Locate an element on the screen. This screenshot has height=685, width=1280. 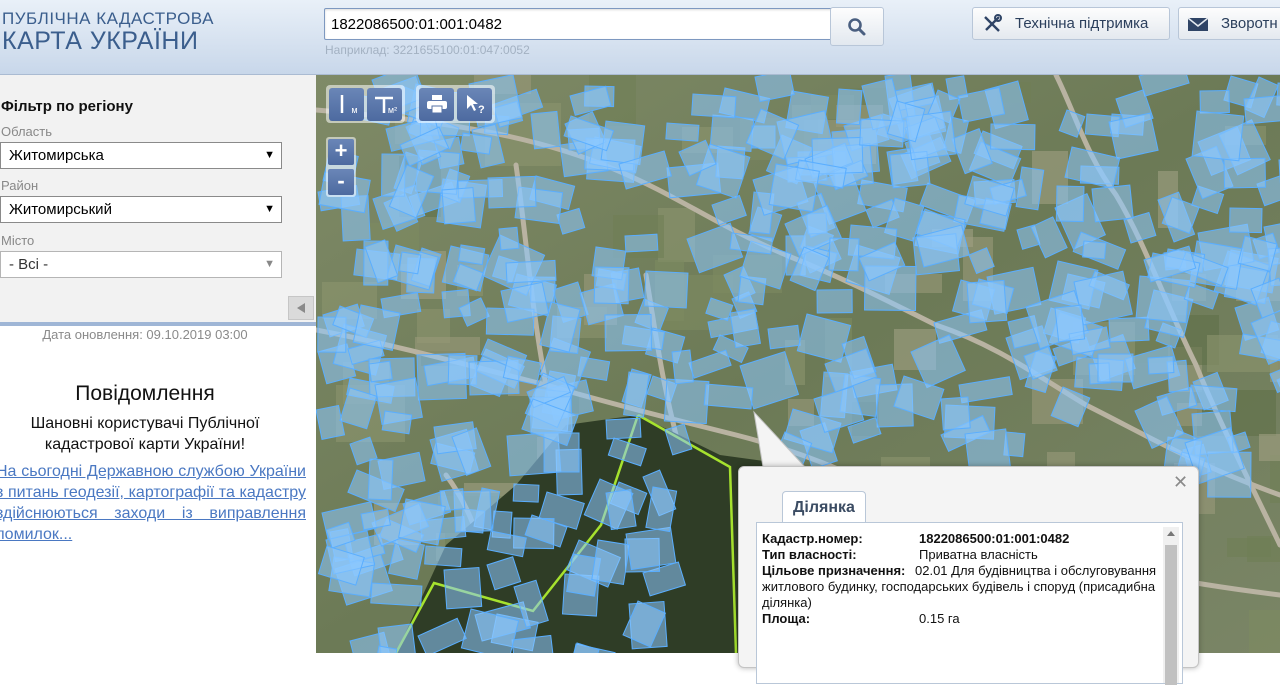
tech-support-button: Технічна підтримка is located at coordinates (1071, 23).